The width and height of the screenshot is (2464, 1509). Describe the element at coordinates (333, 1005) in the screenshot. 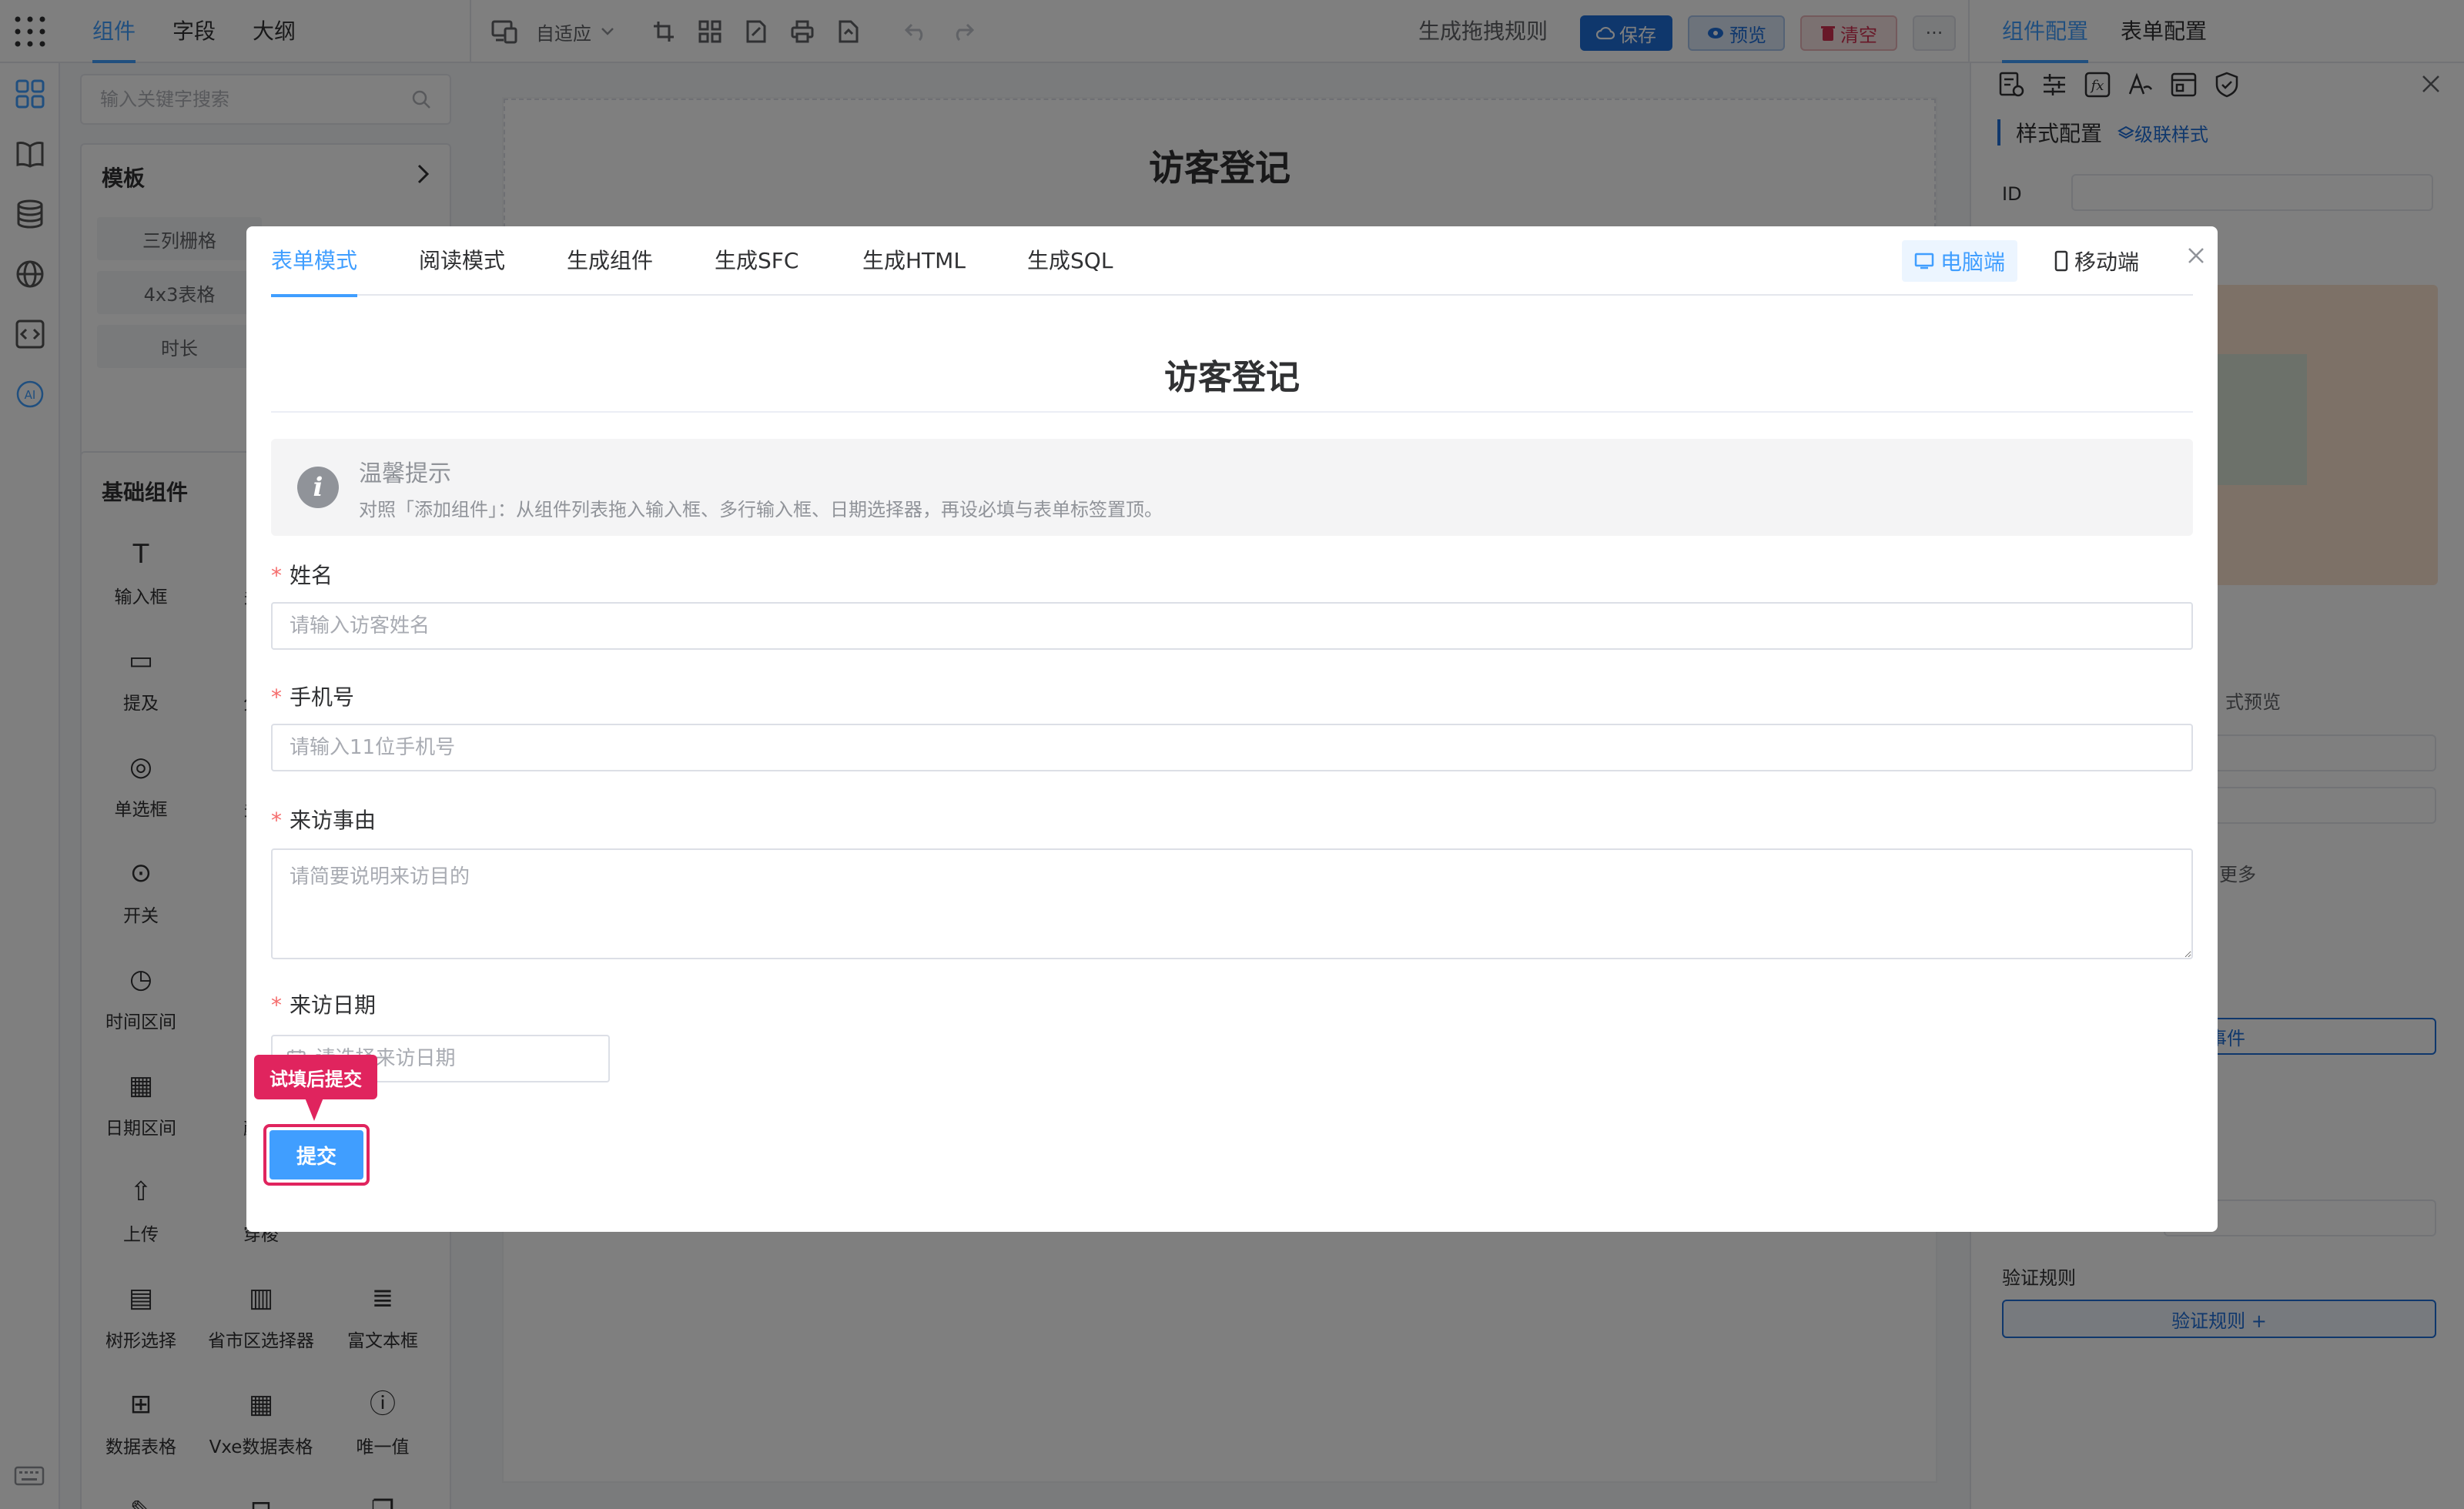

I see `date-label-text: 来访日期` at that location.